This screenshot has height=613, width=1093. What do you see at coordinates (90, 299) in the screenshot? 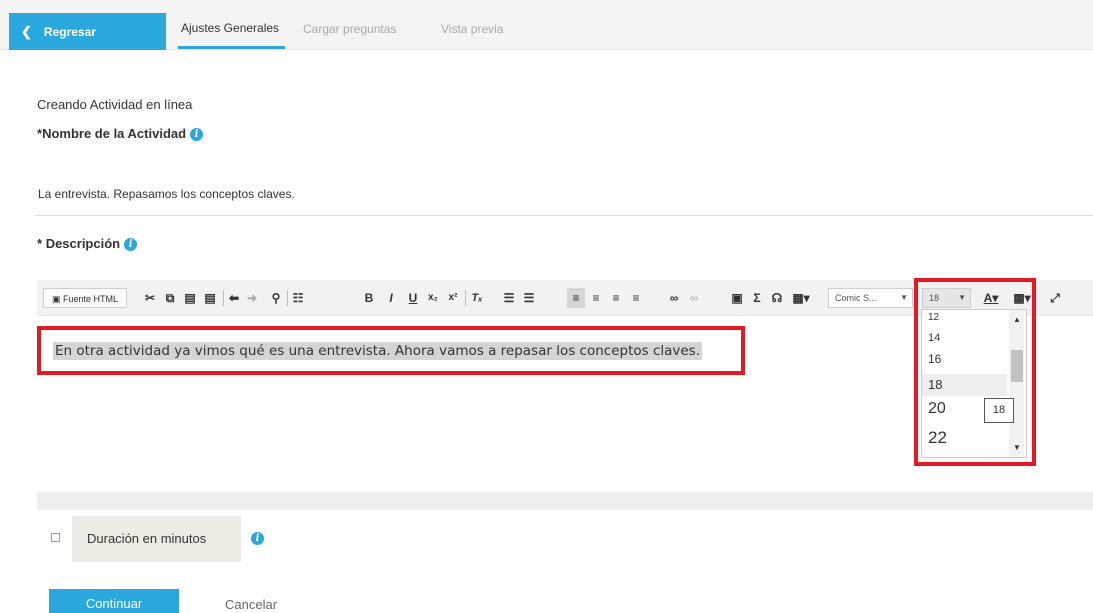
I see `html-source-label: Fuente HTML` at bounding box center [90, 299].